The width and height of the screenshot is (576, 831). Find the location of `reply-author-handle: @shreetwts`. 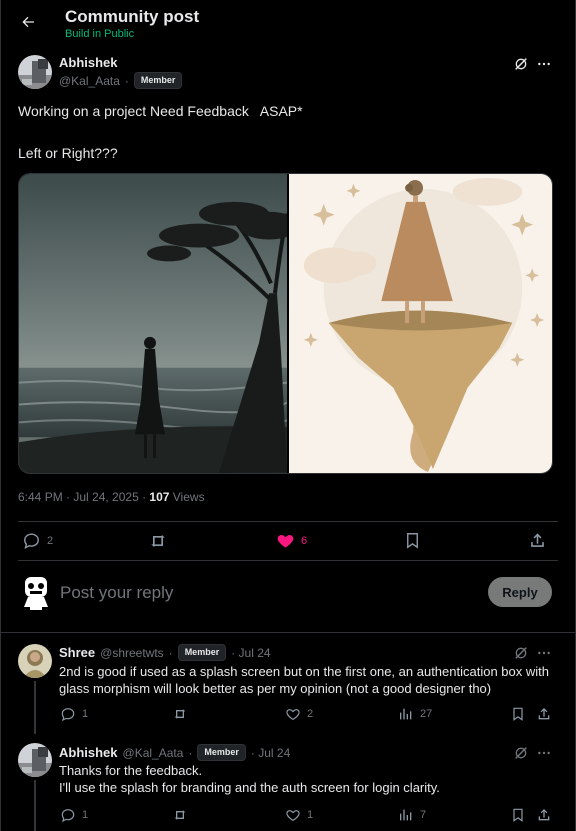

reply-author-handle: @shreetwts is located at coordinates (132, 653).